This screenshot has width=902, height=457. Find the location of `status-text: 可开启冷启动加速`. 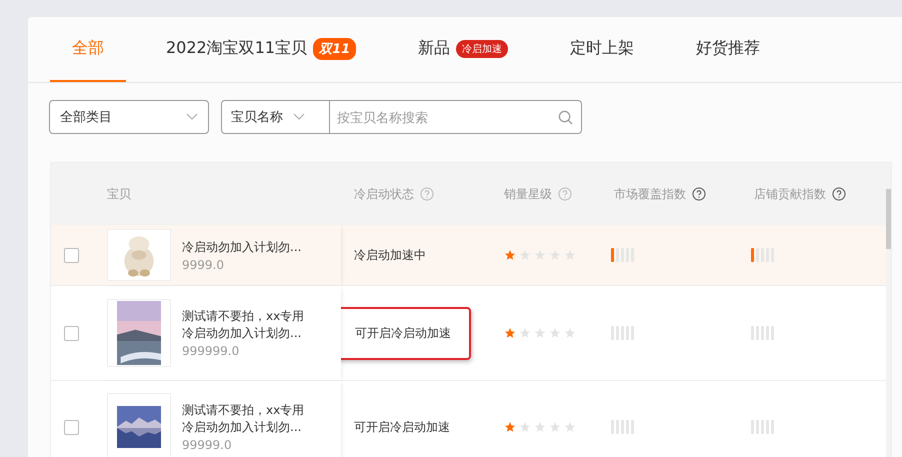

status-text: 可开启冷启动加速 is located at coordinates (402, 427).